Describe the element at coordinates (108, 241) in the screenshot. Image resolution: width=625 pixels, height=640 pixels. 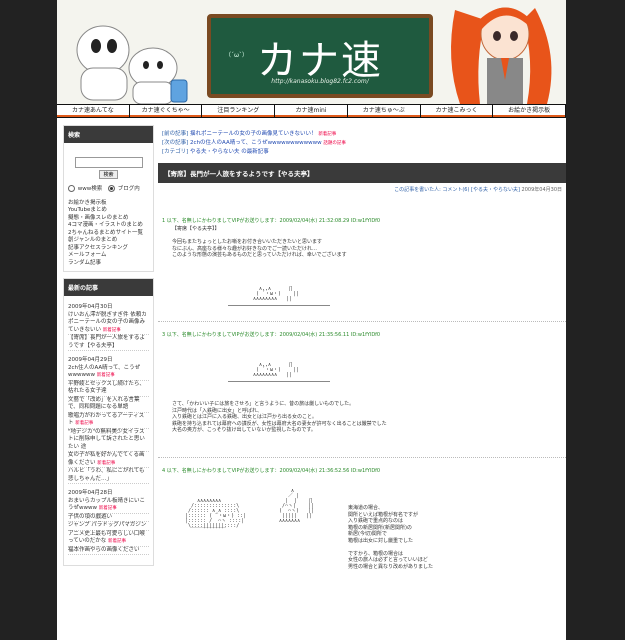
I see `sidebar-link: 創ジャンルのまとめ` at that location.